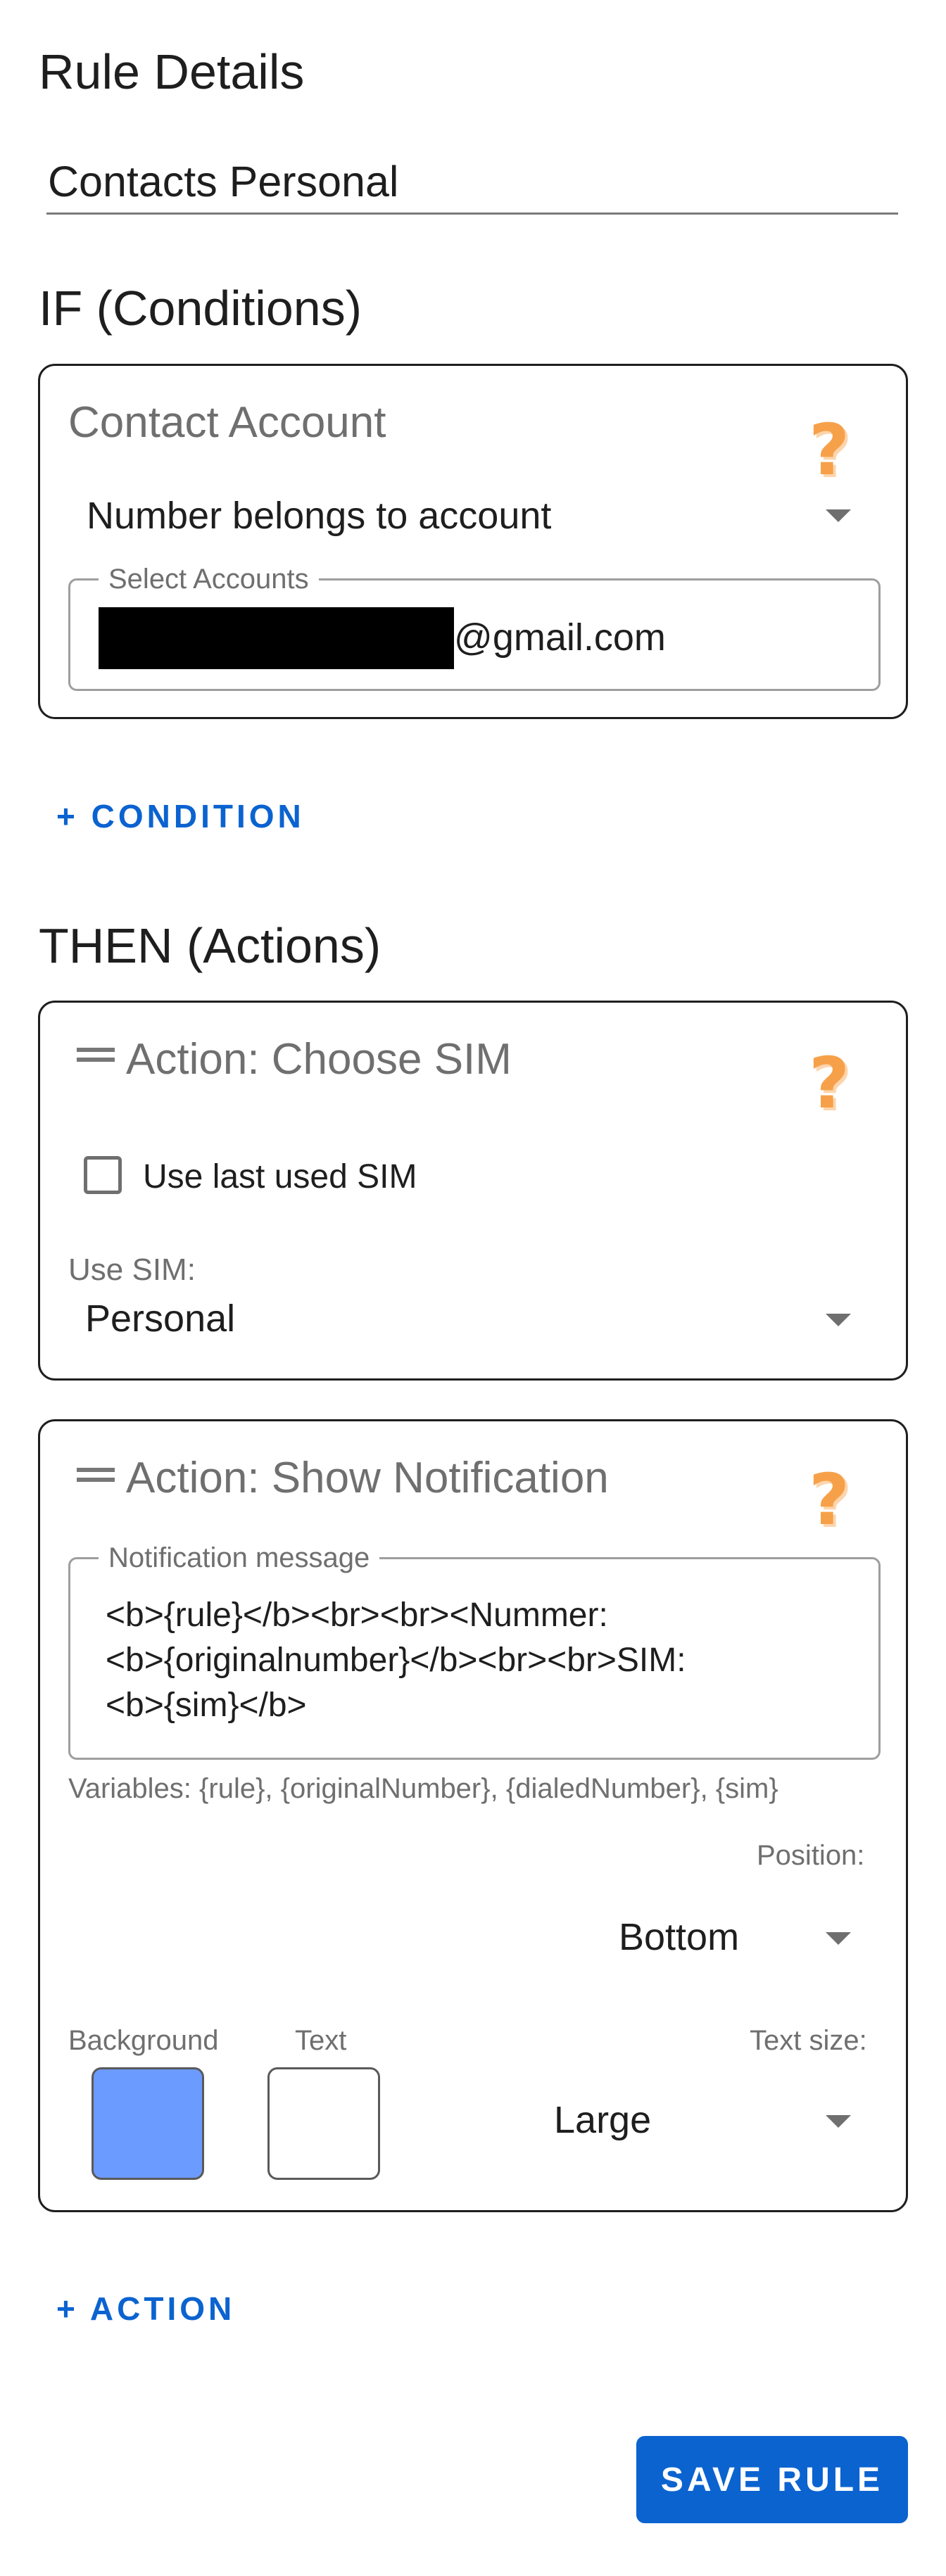 This screenshot has width=946, height=2576. What do you see at coordinates (181, 816) in the screenshot?
I see `add-condition-button: + CONDITION` at bounding box center [181, 816].